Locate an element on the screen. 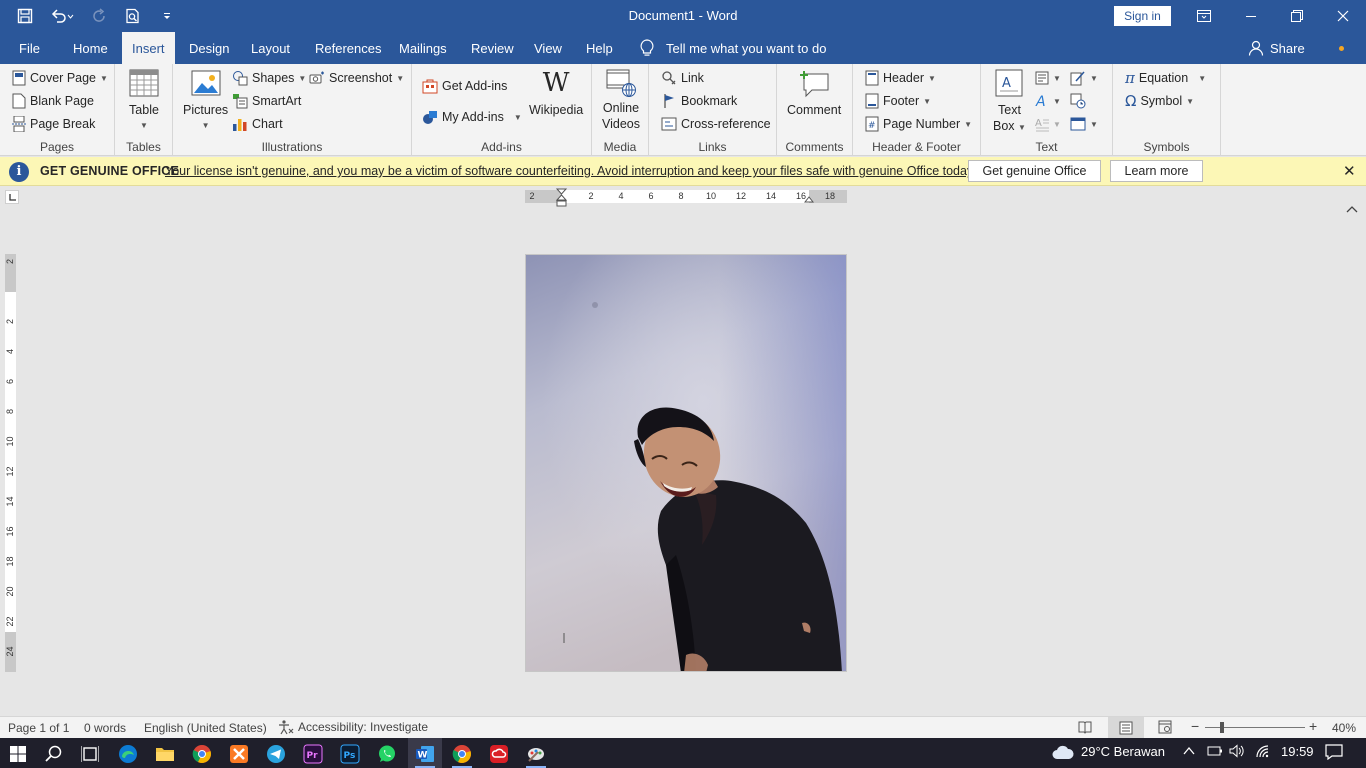 Image resolution: width=1366 pixels, height=768 pixels. search-icon is located at coordinates (54, 754).